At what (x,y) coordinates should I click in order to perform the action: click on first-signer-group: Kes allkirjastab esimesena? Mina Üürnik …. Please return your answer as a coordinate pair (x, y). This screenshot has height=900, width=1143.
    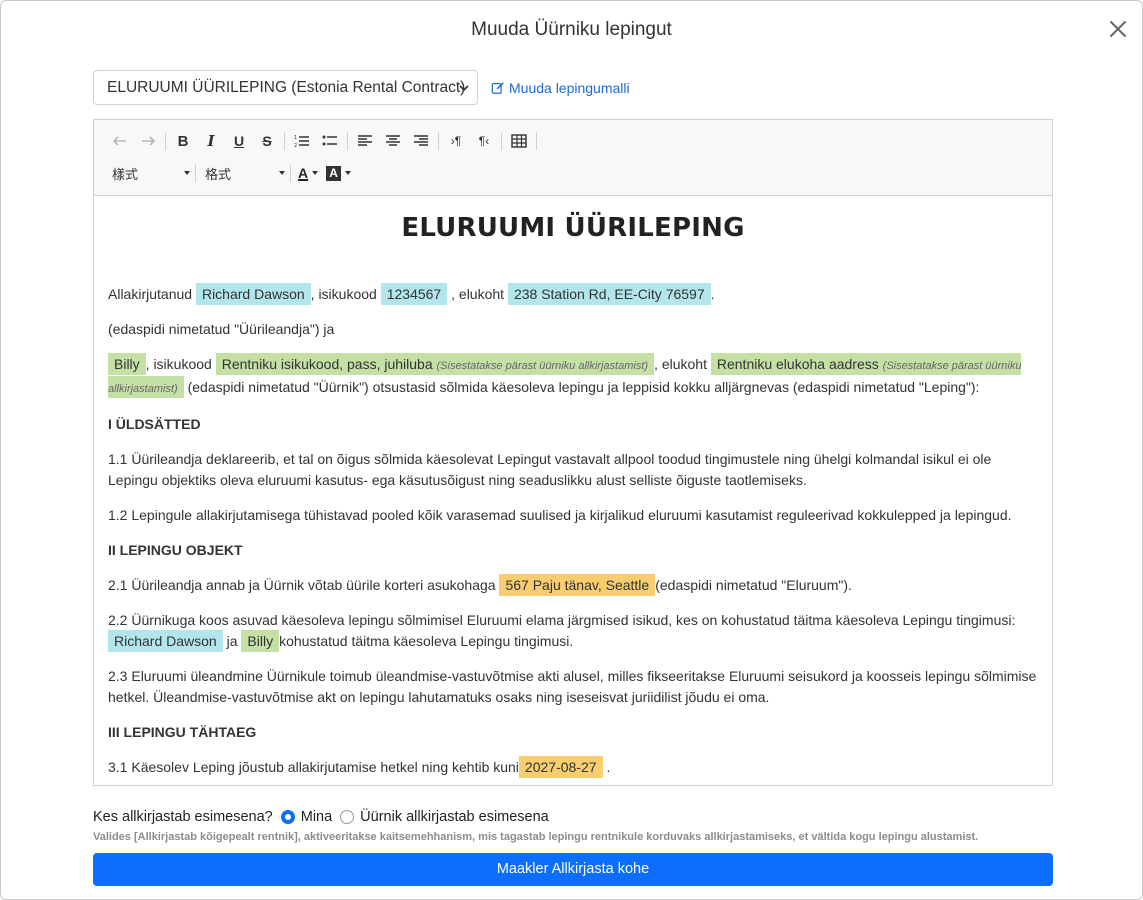
    Looking at the image, I should click on (321, 817).